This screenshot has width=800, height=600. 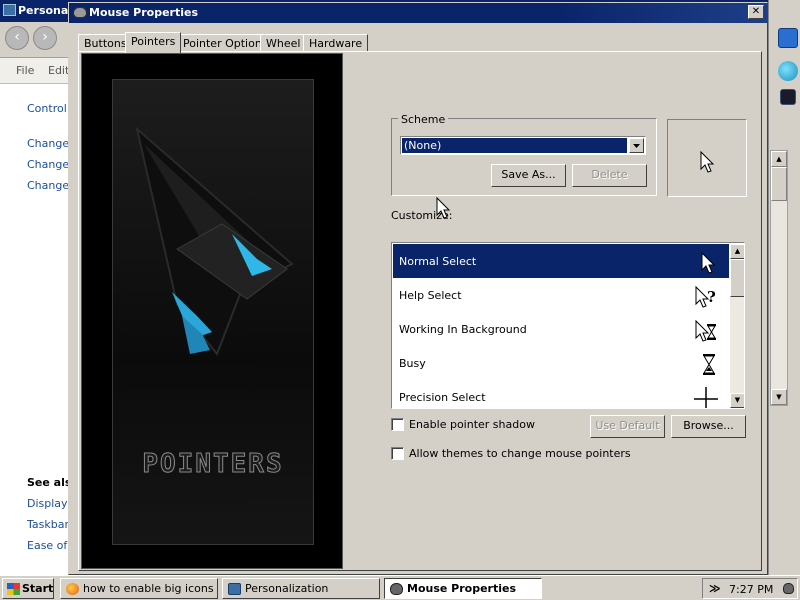 I want to click on list-item: Working In Background, so click(x=561, y=329).